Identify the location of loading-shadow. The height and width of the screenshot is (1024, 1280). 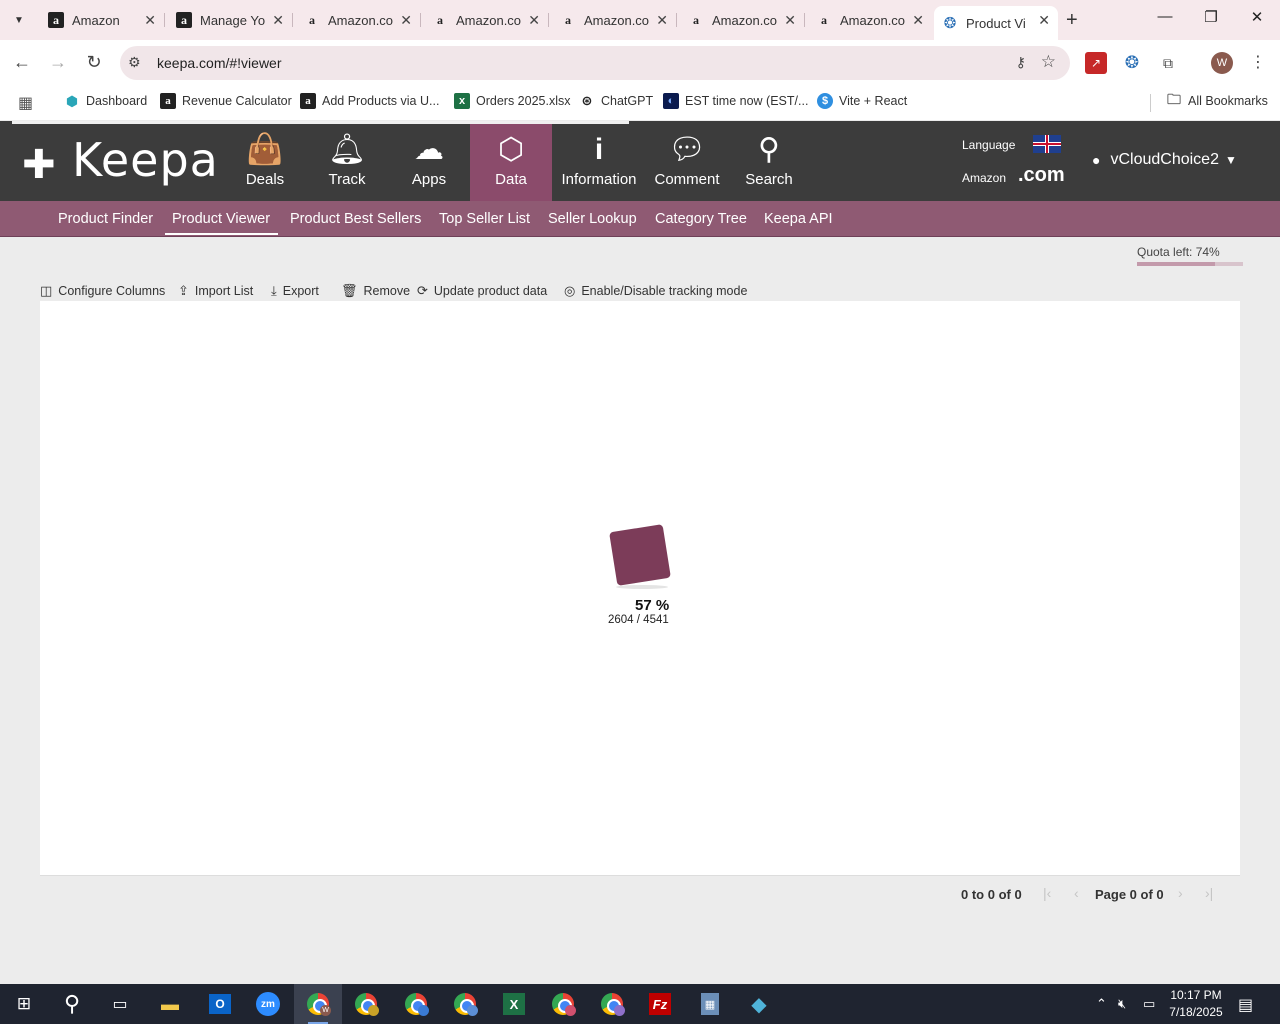
(642, 587).